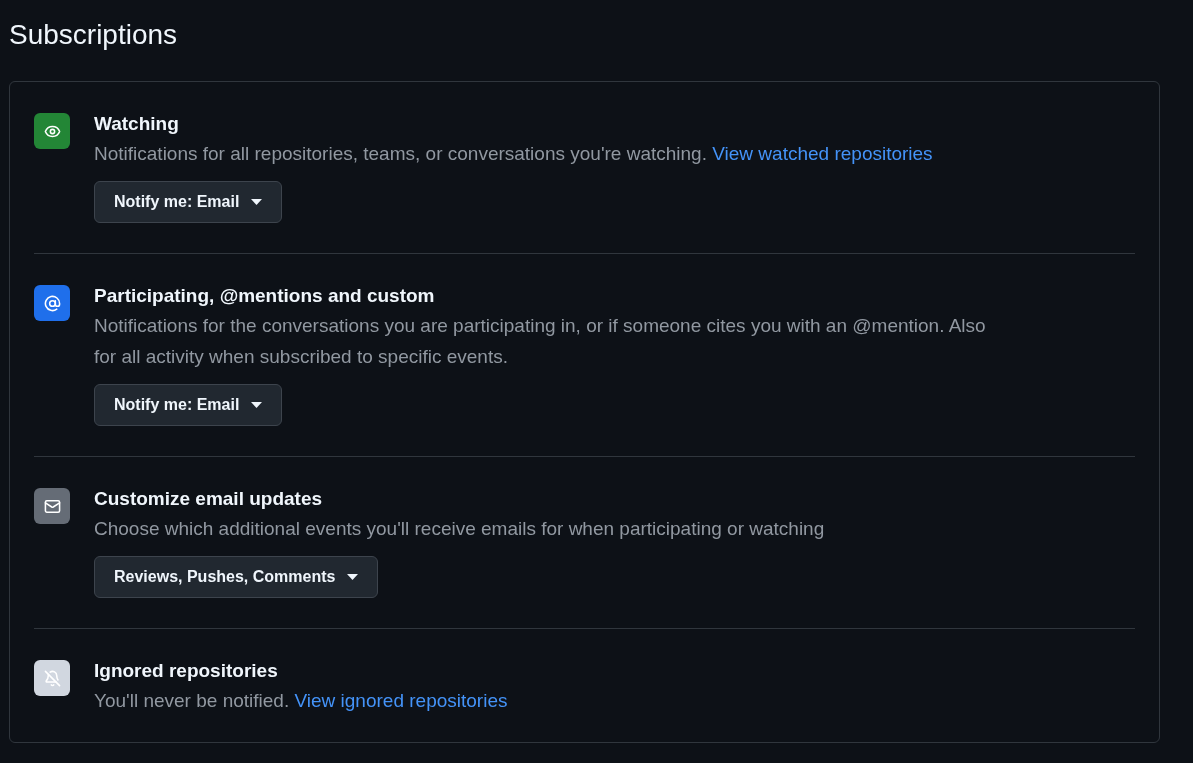  What do you see at coordinates (93, 35) in the screenshot?
I see `page-title: Subscriptions` at bounding box center [93, 35].